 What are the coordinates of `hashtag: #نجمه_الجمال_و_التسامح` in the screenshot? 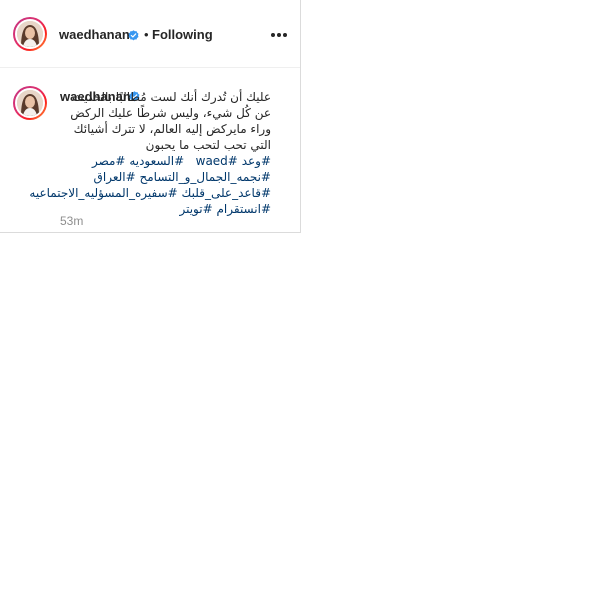 It's located at (205, 177).